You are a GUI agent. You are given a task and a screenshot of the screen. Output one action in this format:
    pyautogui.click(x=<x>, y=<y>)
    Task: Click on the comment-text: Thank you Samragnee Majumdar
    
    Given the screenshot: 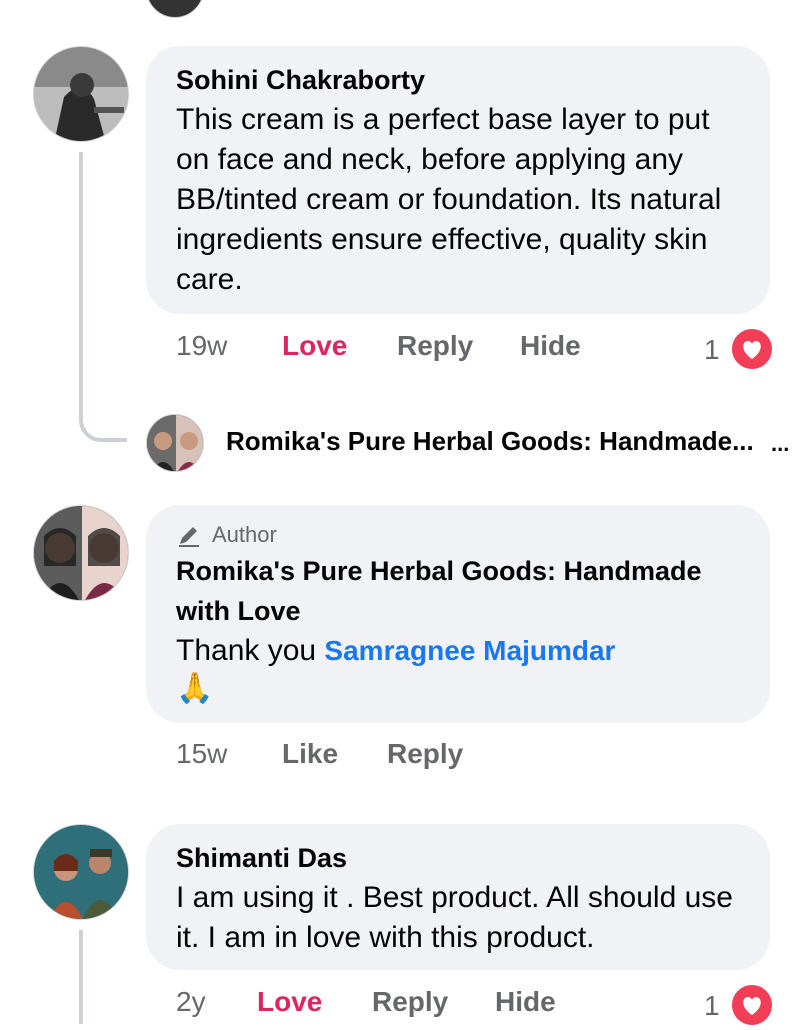 What is the action you would take?
    pyautogui.click(x=458, y=651)
    